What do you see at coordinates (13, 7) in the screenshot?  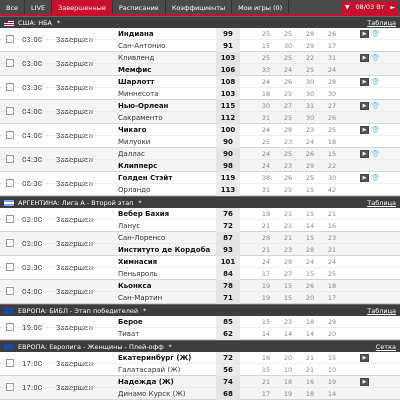 I see `tab-0: Все` at bounding box center [13, 7].